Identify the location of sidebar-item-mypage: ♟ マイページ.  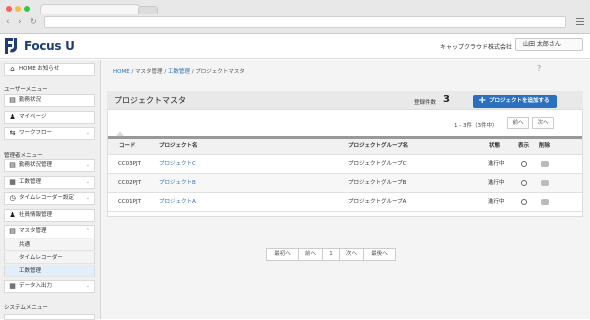
(49, 117).